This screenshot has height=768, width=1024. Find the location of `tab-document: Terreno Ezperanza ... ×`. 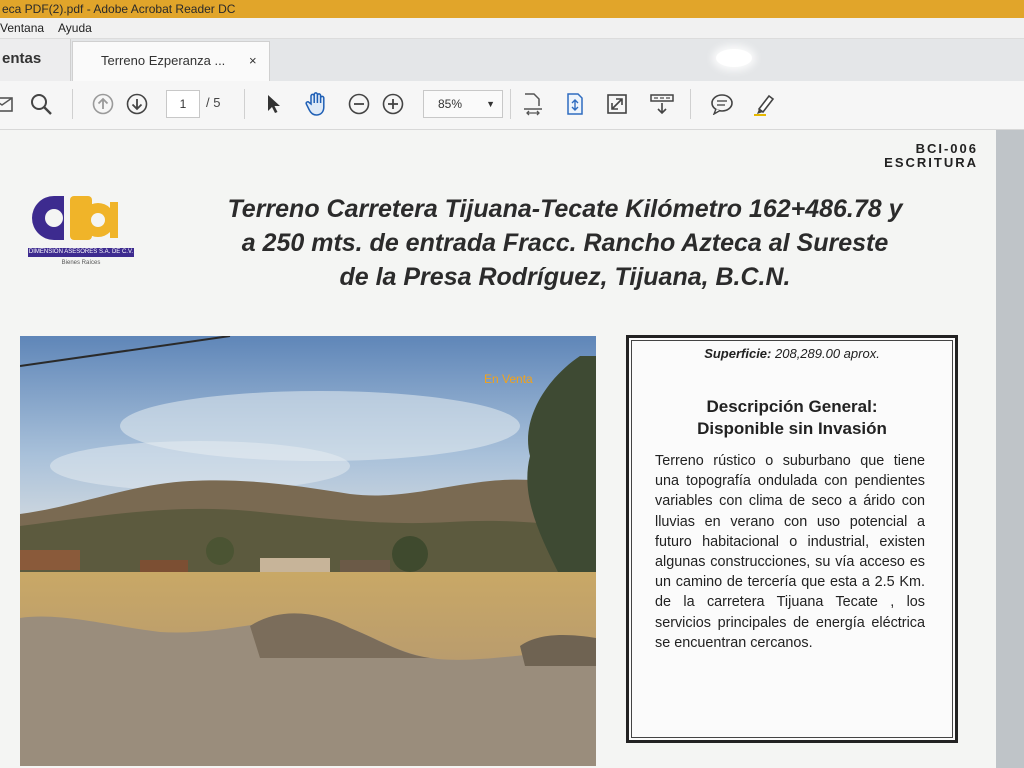

tab-document: Terreno Ezperanza ... × is located at coordinates (171, 61).